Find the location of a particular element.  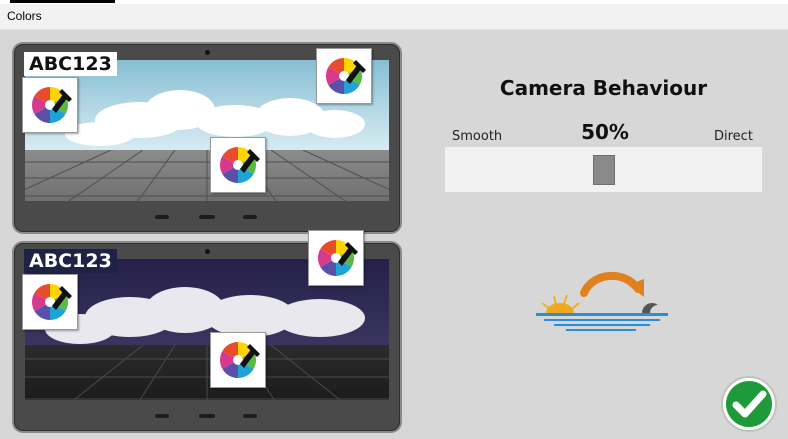

slider-min-label: Smooth is located at coordinates (477, 136).